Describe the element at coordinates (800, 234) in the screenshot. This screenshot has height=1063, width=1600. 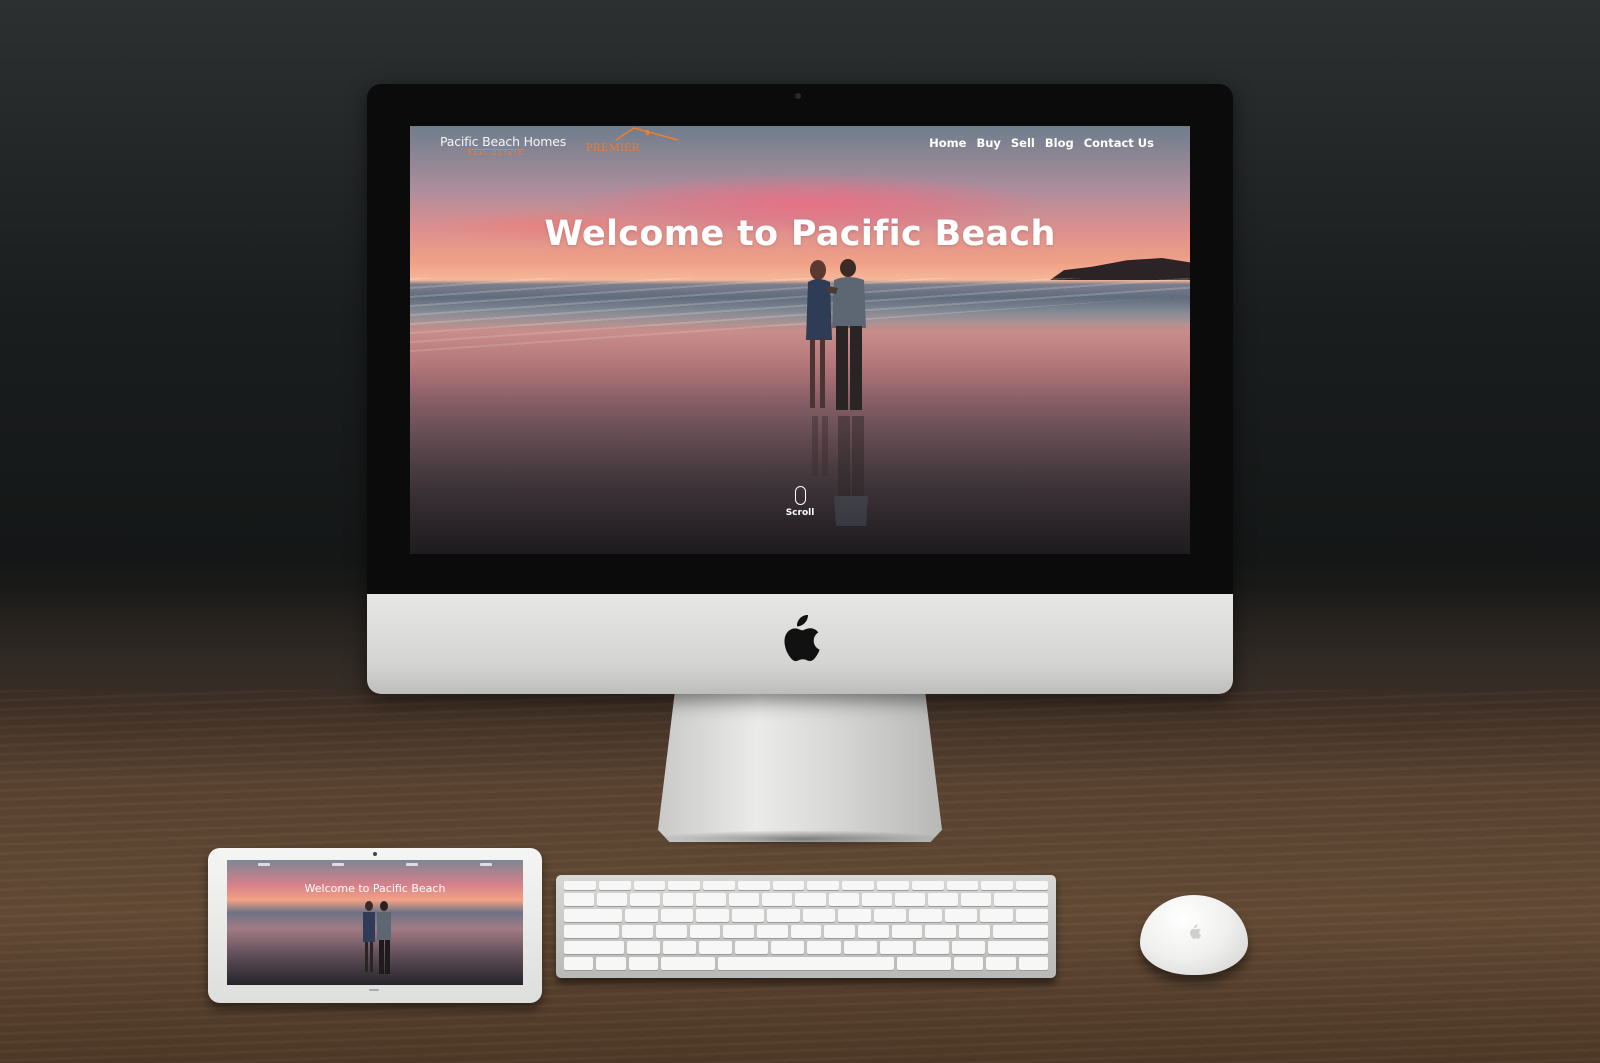
I see `hero-title: Welcome to Pacific Beach` at that location.